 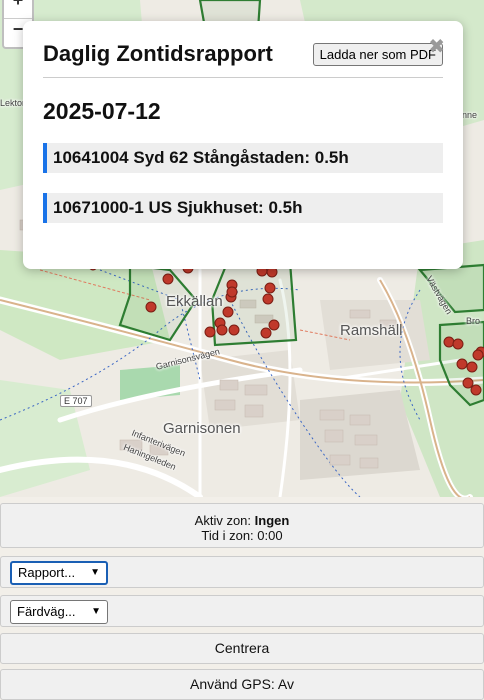 I want to click on active-zone-line: Aktiv zon: Ingen, so click(x=242, y=520).